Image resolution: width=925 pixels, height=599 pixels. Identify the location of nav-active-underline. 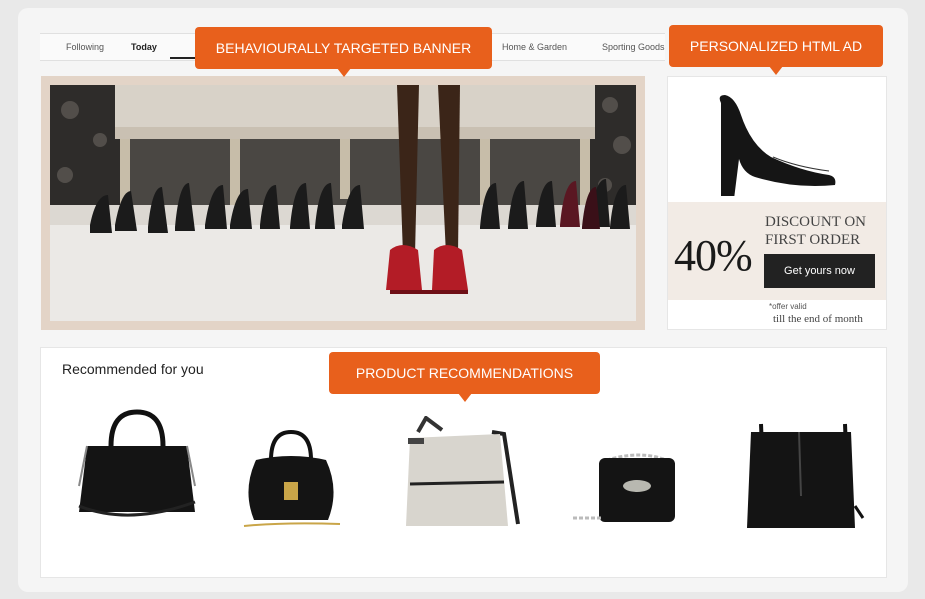
(183, 58).